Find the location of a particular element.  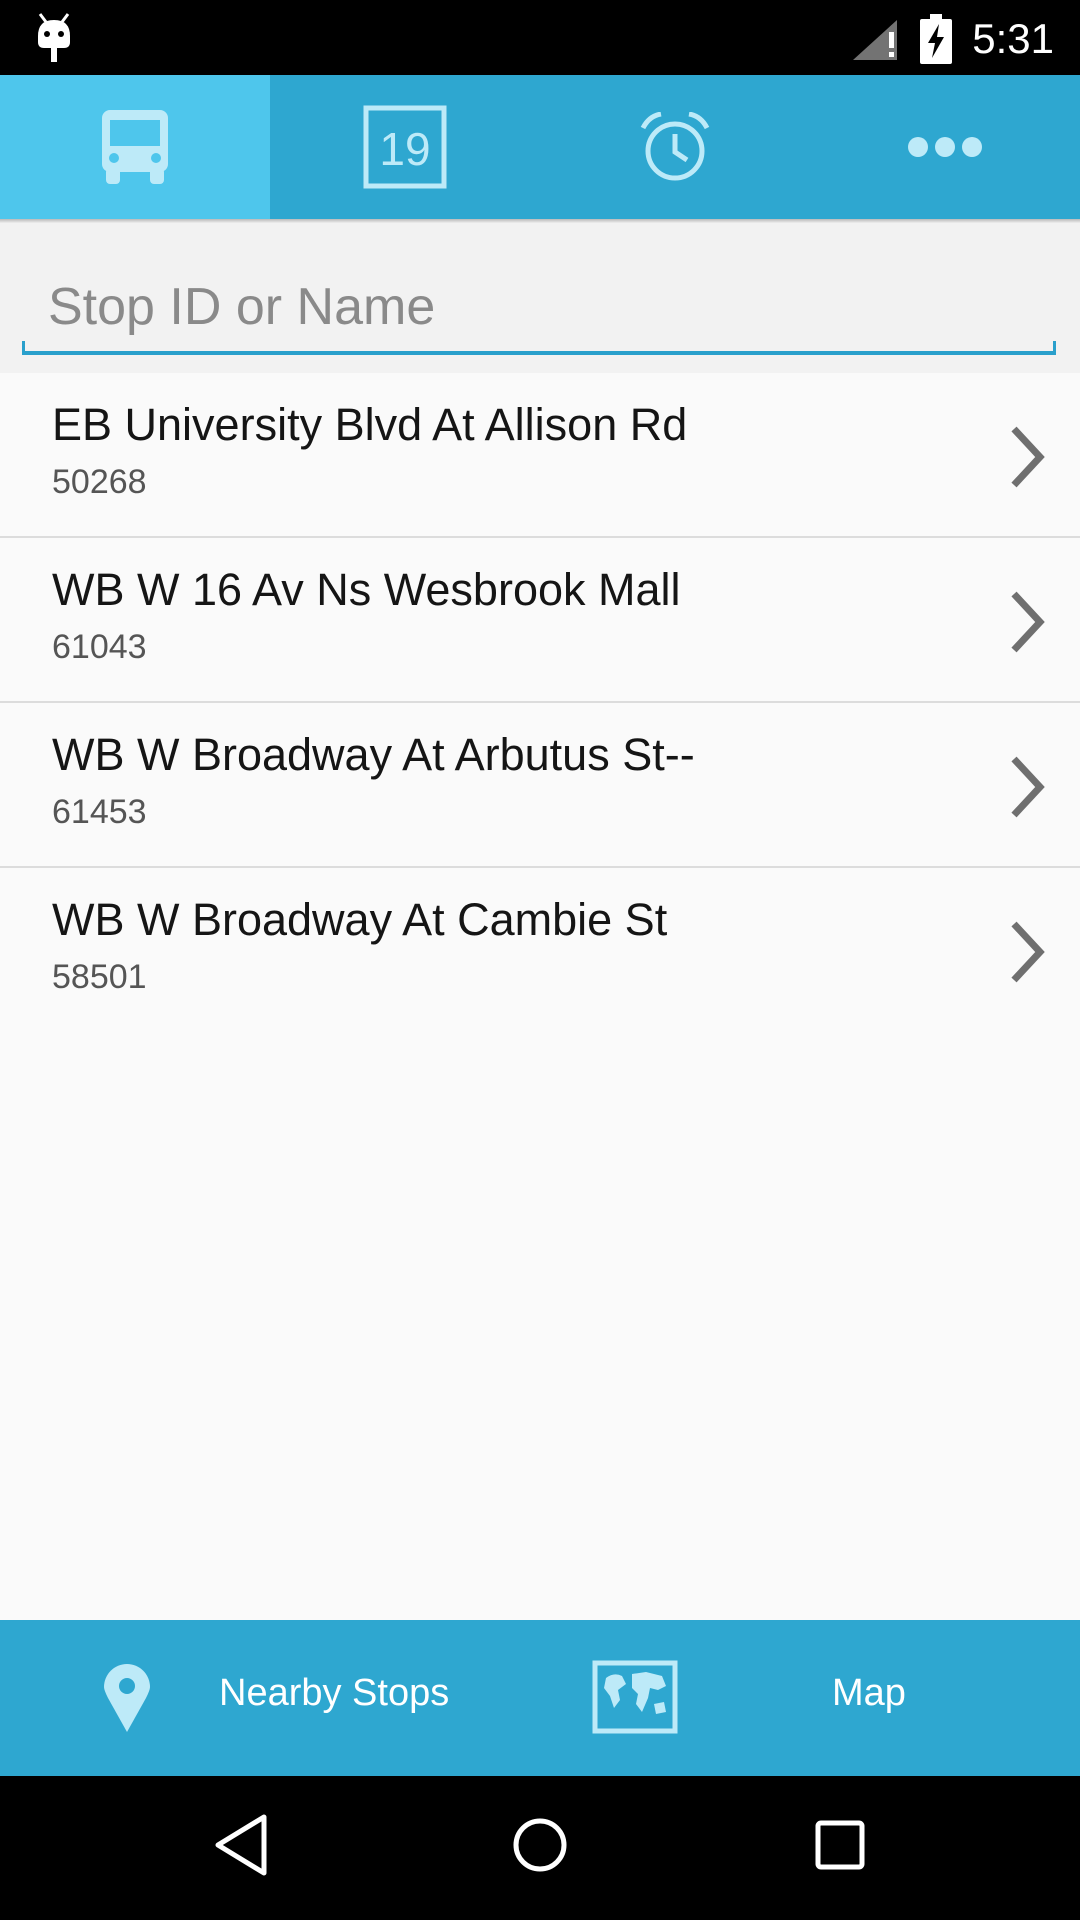

tab-bar: 19 is located at coordinates (540, 147).